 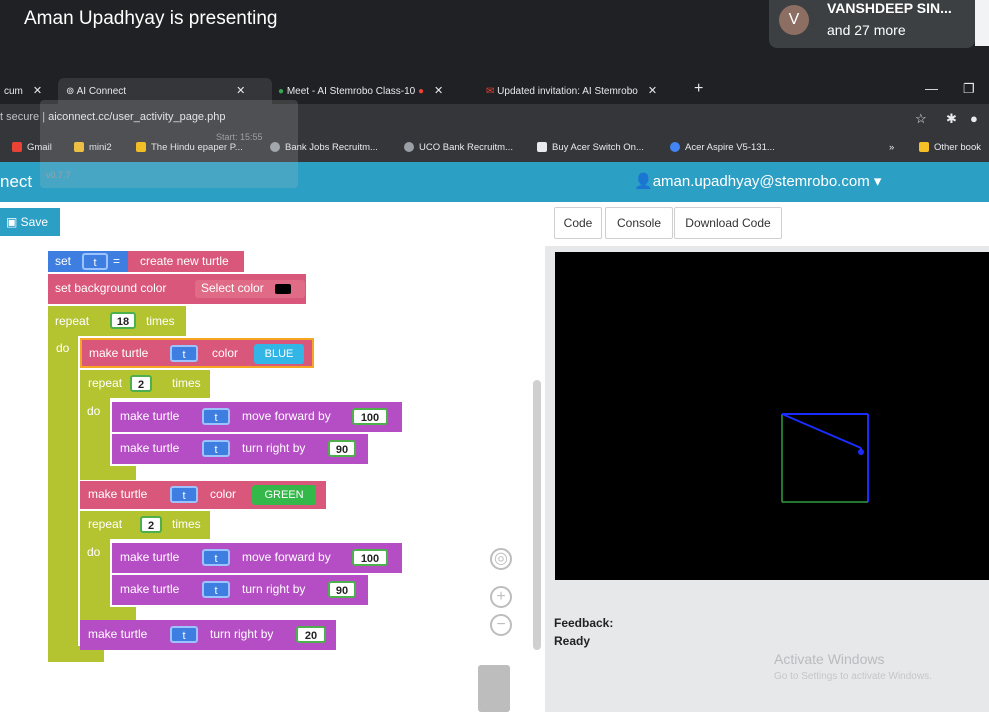 I want to click on extensions-icon: ✱, so click(x=951, y=119).